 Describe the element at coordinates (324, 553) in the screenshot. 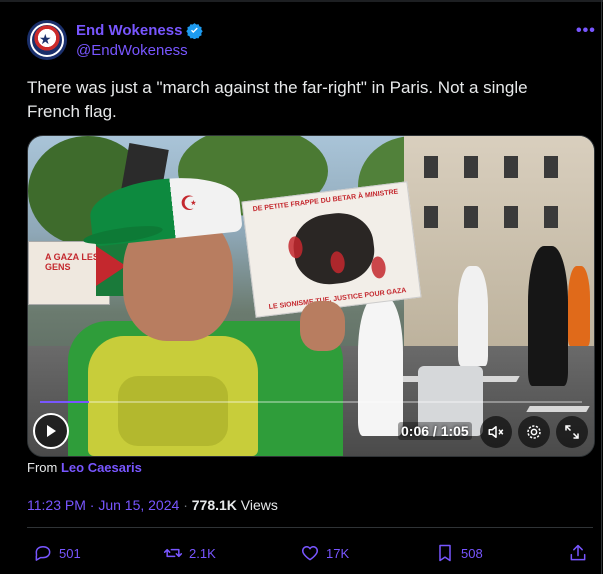

I see `like-button: 17K` at that location.